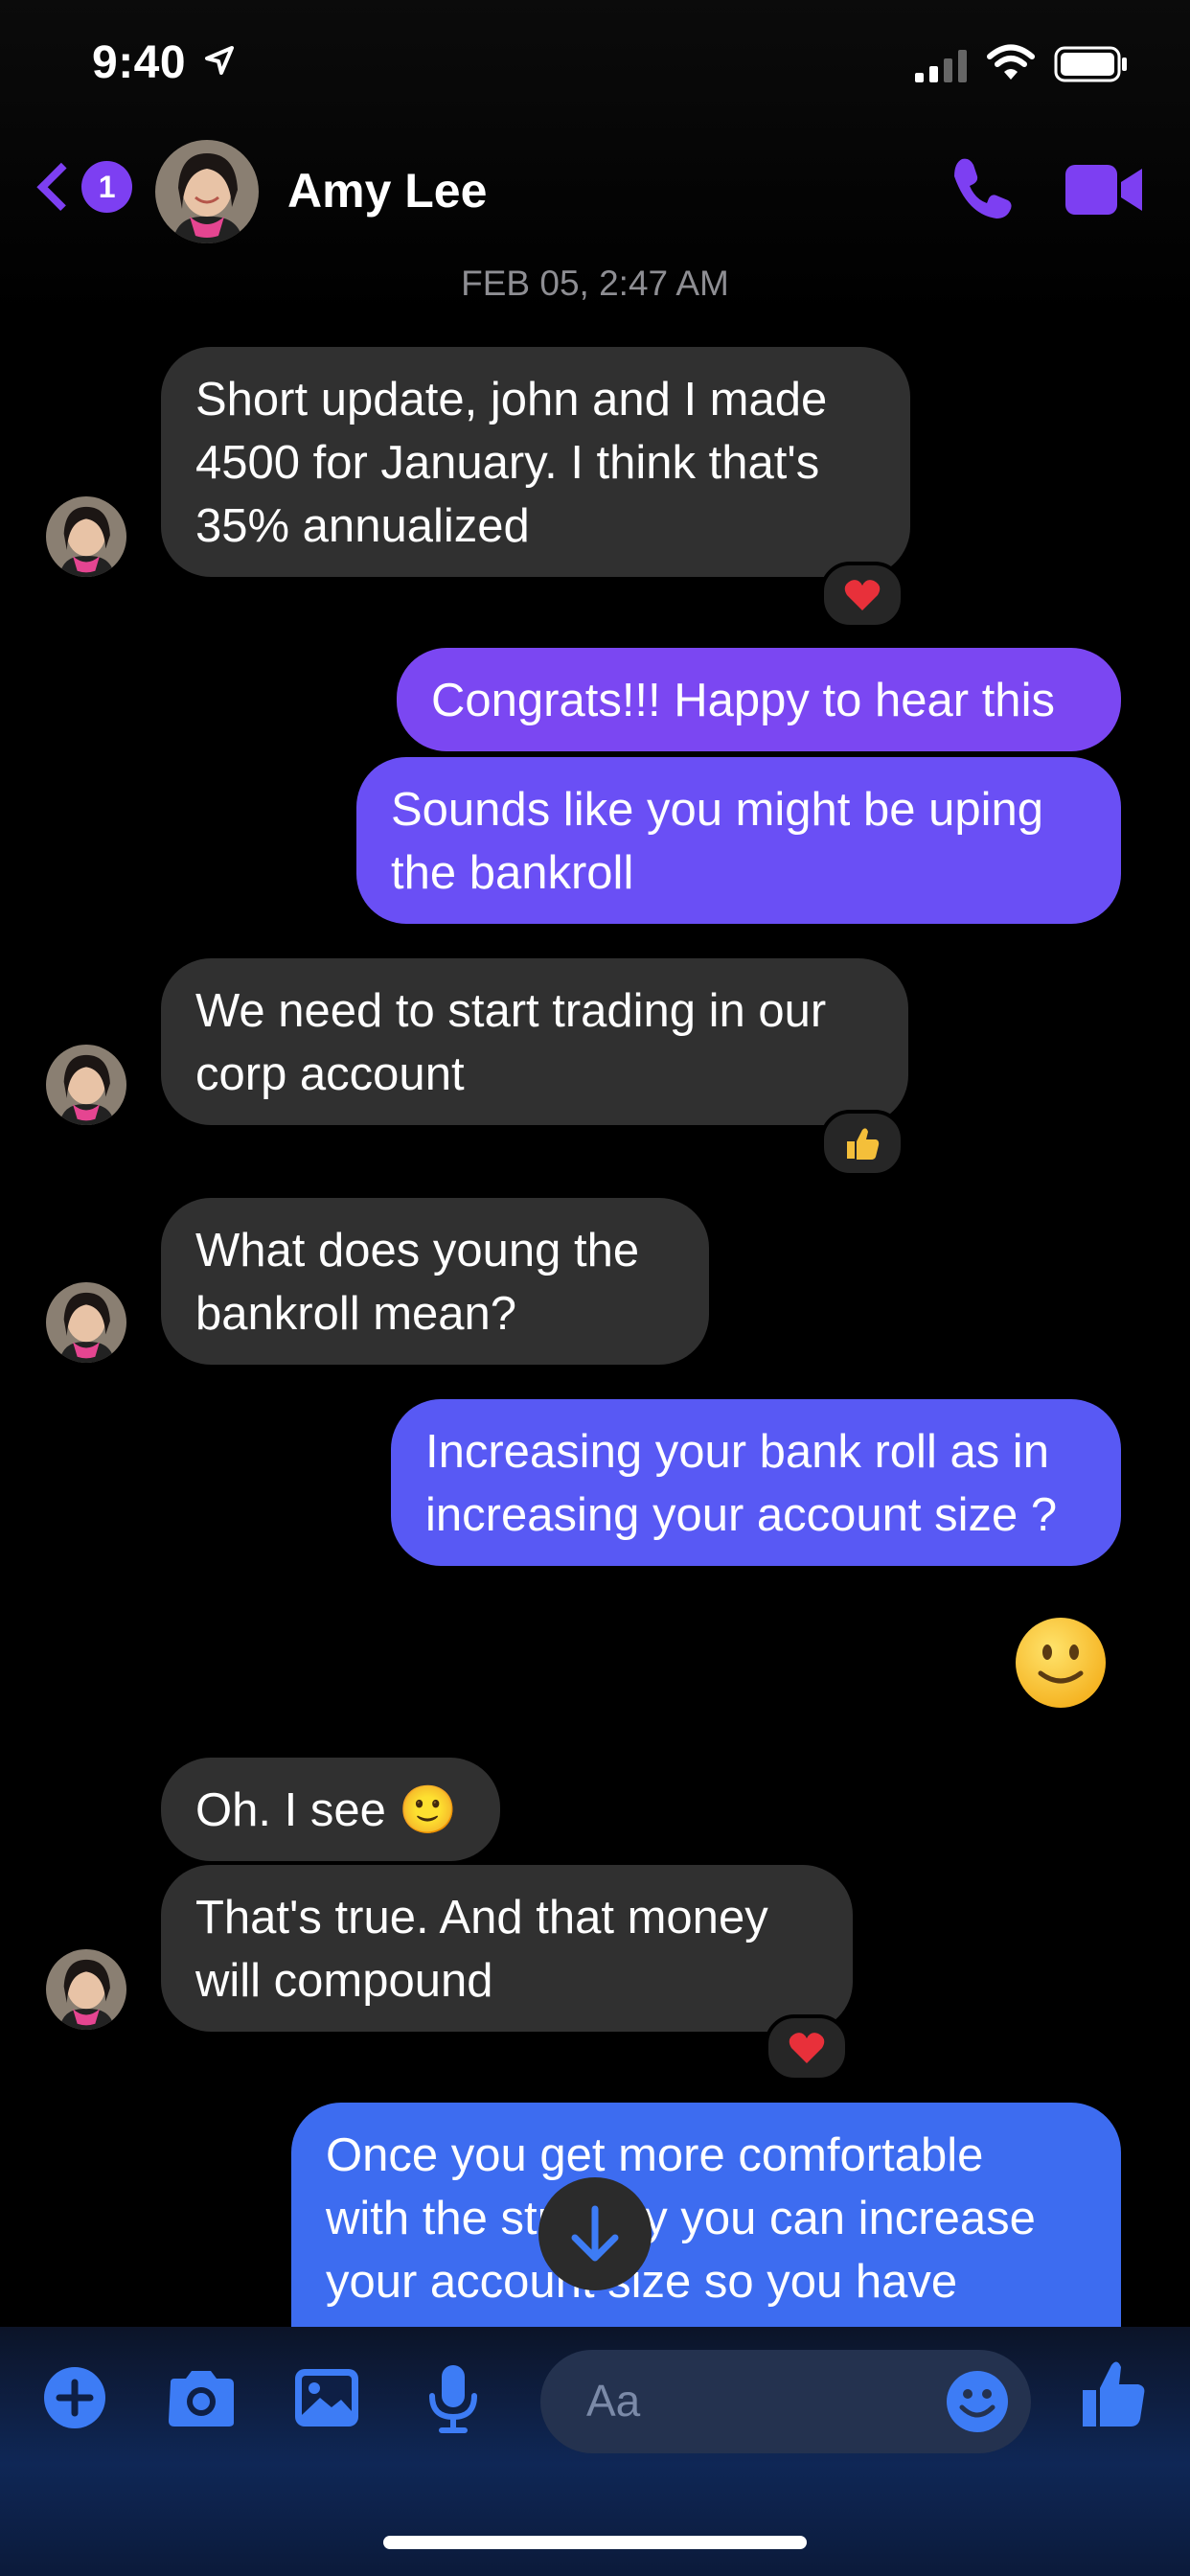  I want to click on message-line: Oh. I see 🙂, so click(326, 1810).